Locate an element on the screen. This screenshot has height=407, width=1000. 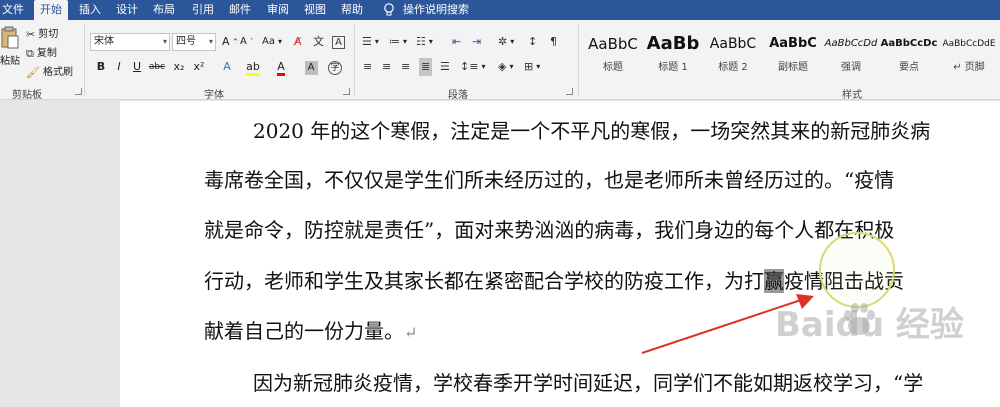
text-effects-icon: A is located at coordinates (227, 66).